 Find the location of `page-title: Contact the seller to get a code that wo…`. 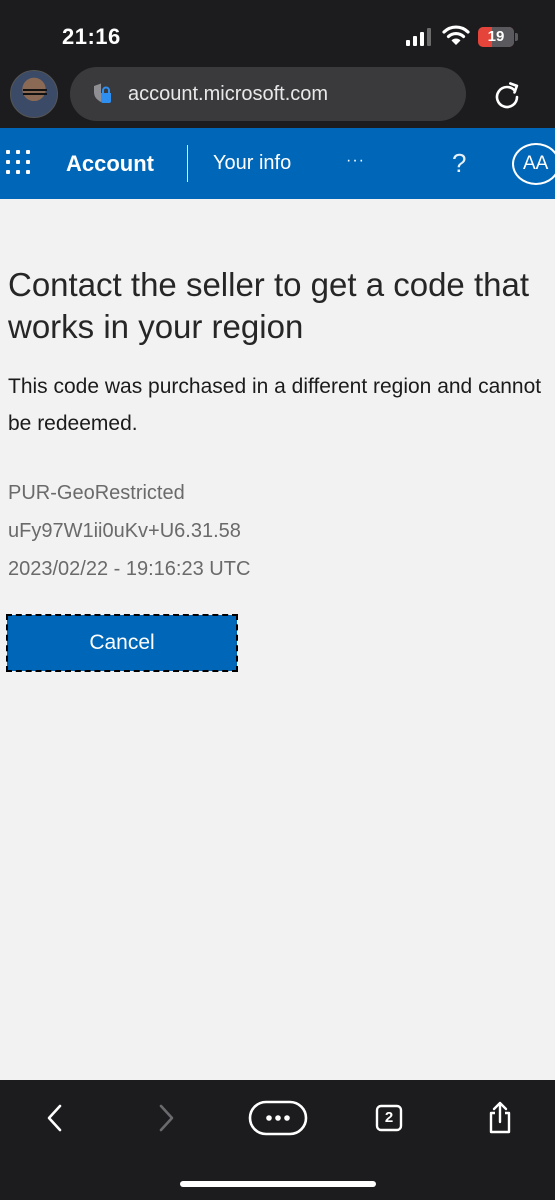

page-title: Contact the seller to get a code that wo… is located at coordinates (268, 305).